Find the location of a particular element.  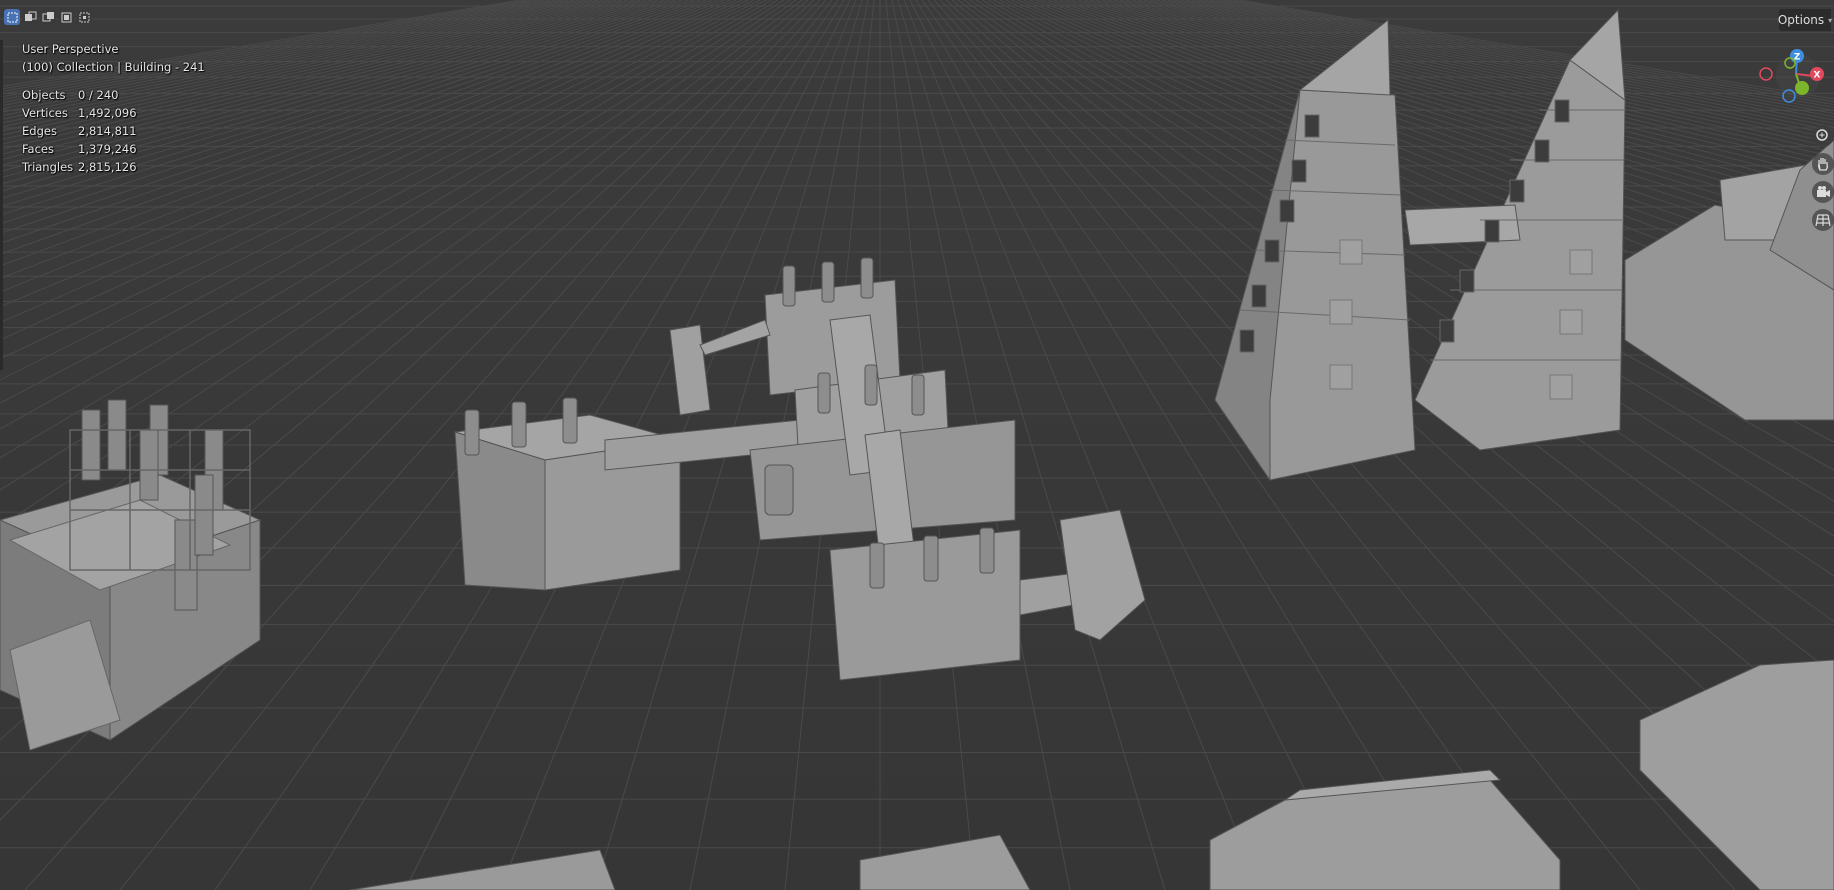

perspective-label: User Perspective is located at coordinates (70, 49).